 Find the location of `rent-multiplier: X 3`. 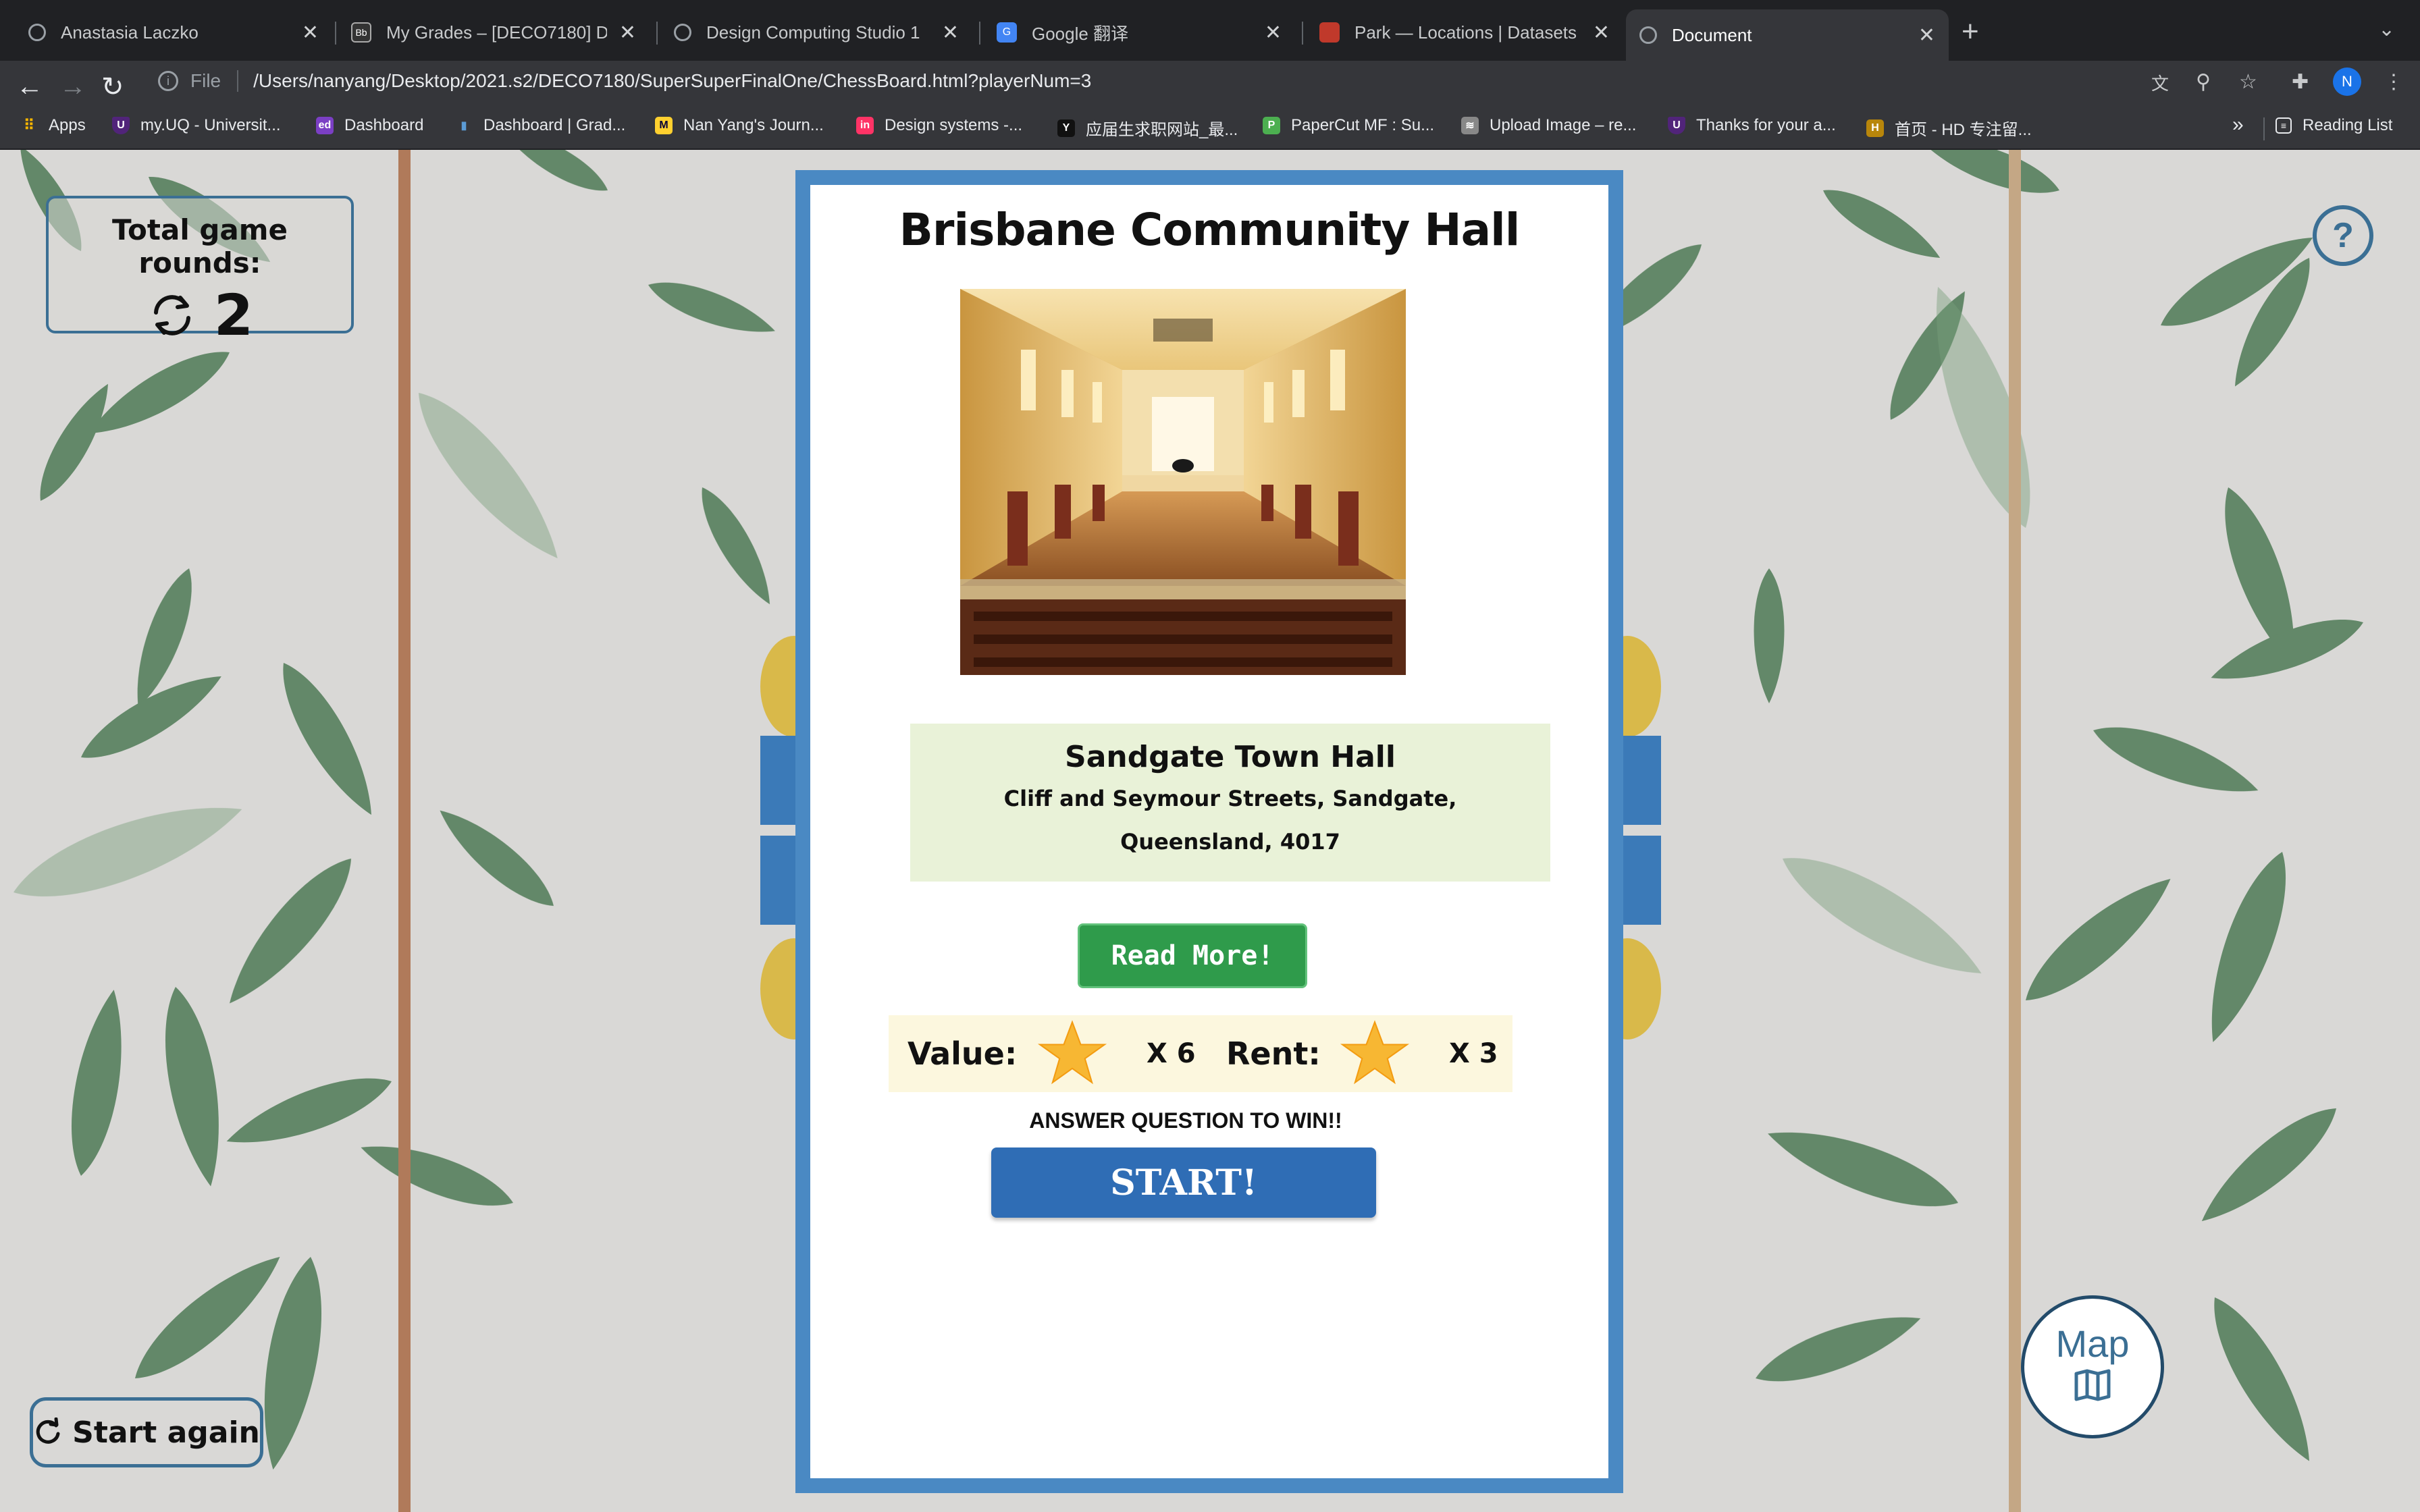

rent-multiplier: X 3 is located at coordinates (1473, 1053).